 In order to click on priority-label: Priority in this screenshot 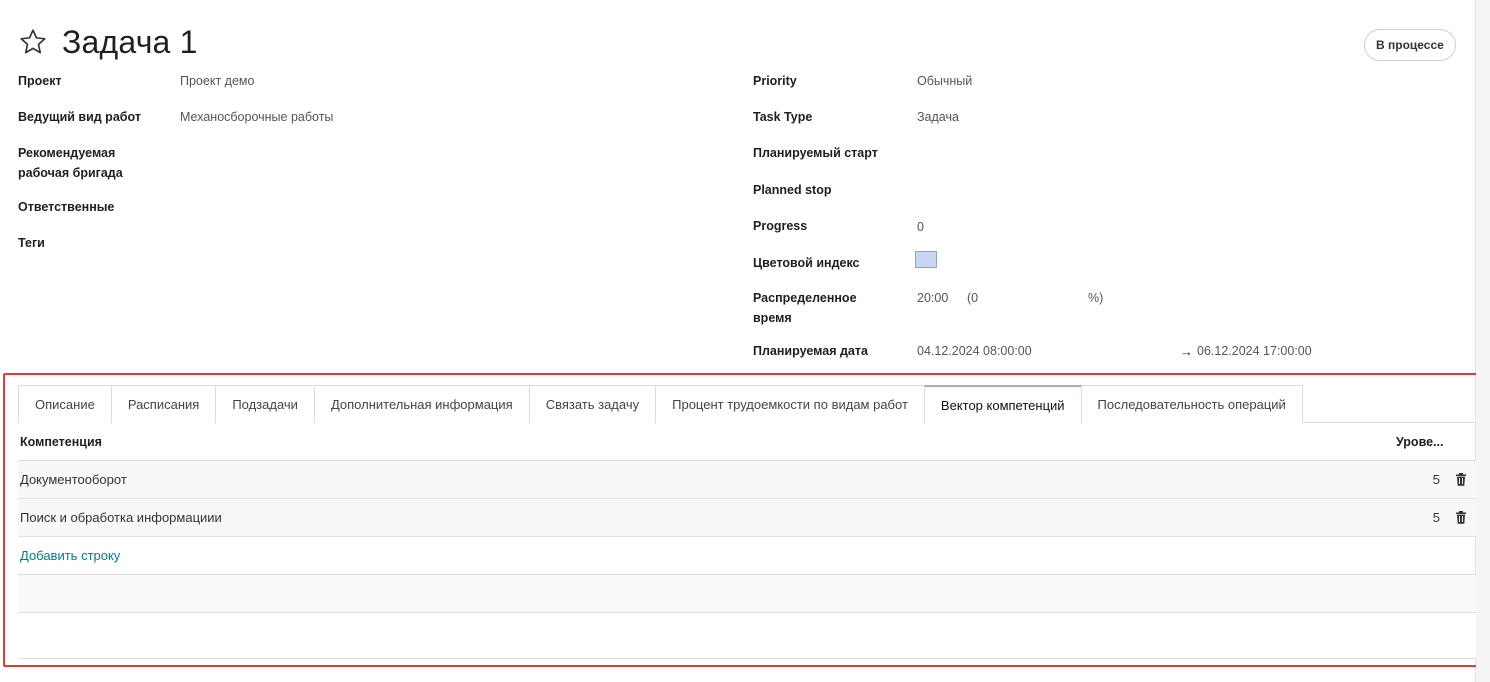, I will do `click(775, 81)`.